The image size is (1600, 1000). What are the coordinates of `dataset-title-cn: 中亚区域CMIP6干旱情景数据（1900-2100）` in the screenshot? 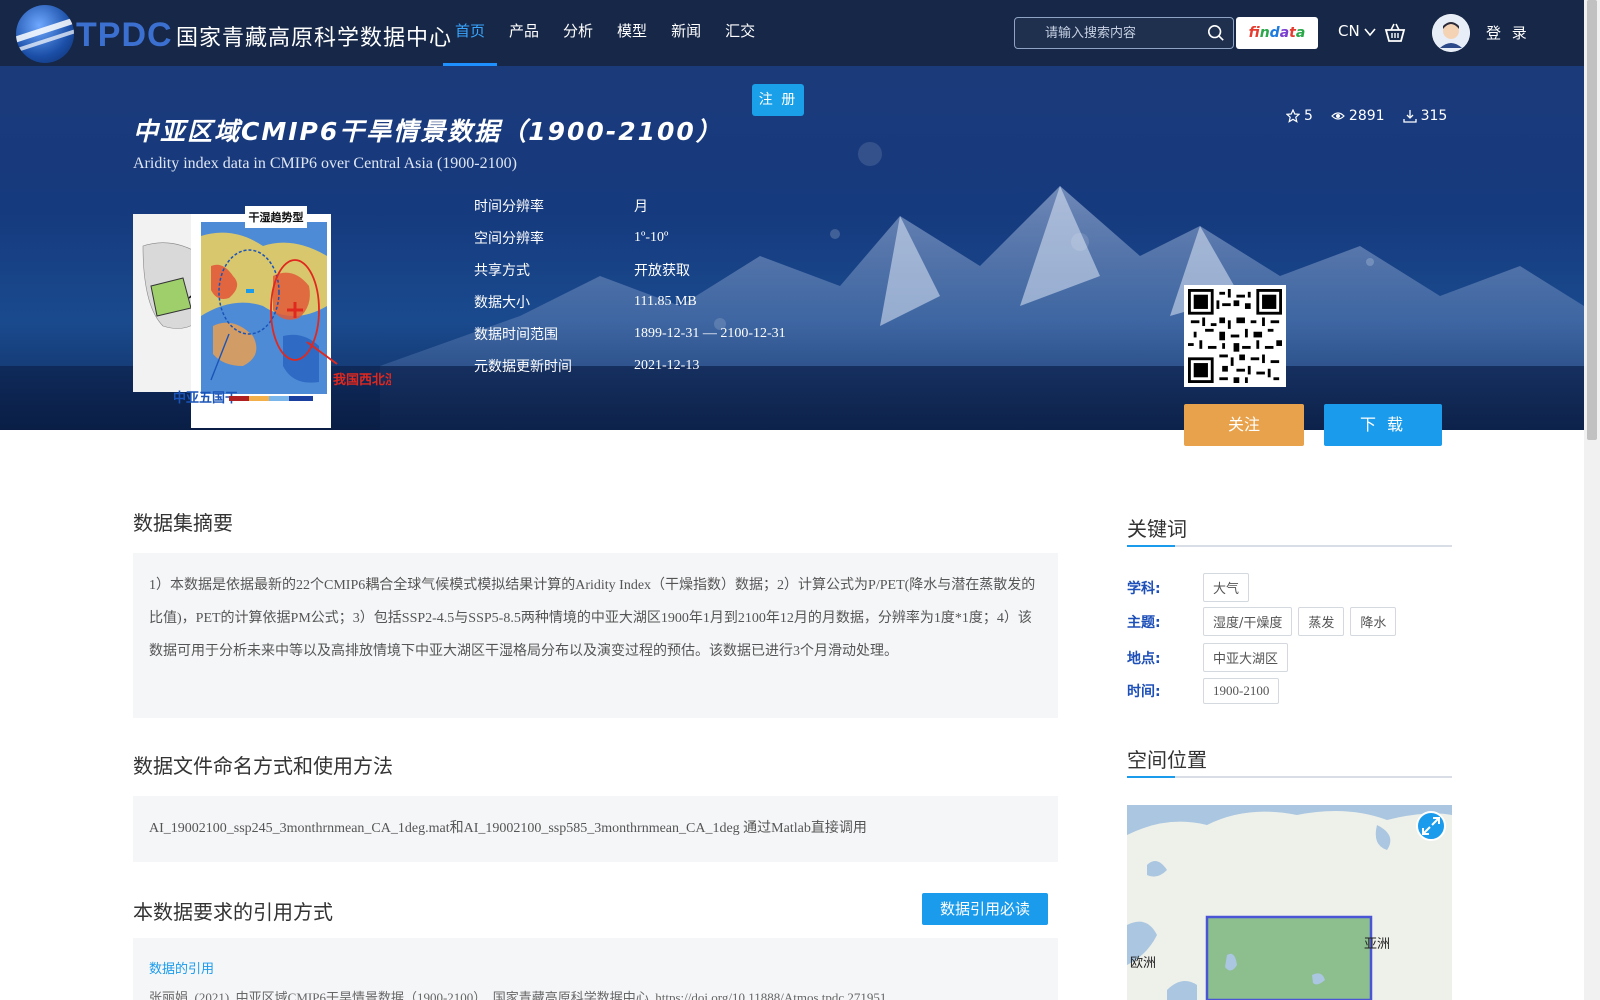 It's located at (428, 131).